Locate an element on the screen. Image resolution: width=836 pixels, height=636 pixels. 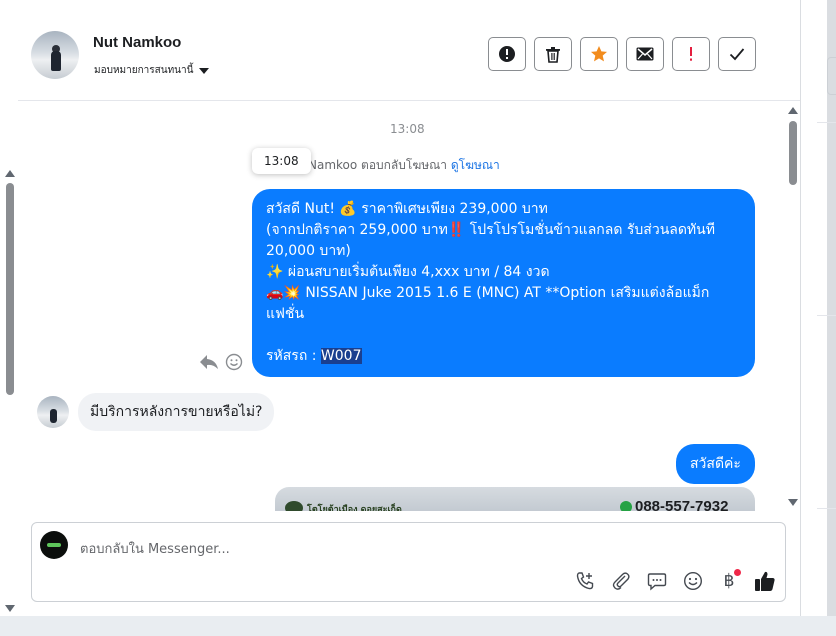
contact-avatar is located at coordinates (55, 55).